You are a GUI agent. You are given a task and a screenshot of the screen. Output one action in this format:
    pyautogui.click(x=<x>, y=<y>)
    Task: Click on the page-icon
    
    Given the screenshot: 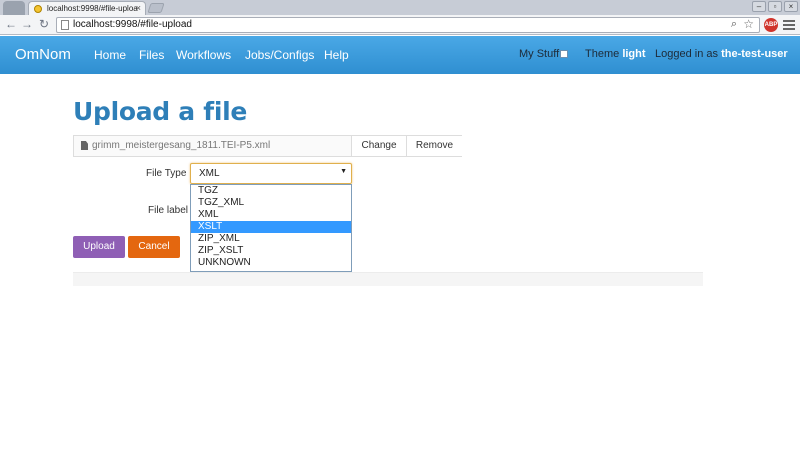 What is the action you would take?
    pyautogui.click(x=65, y=25)
    